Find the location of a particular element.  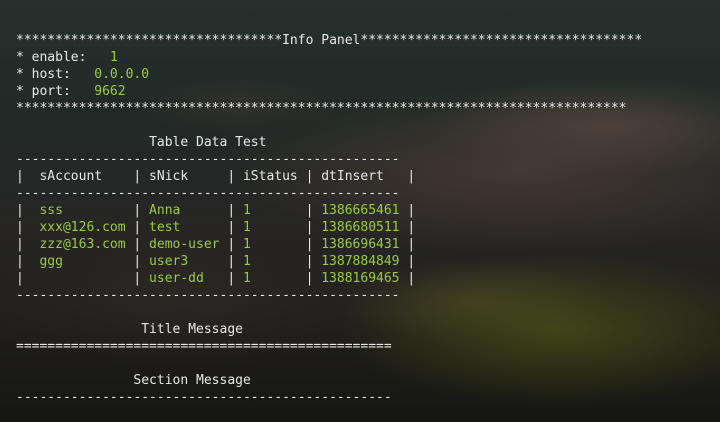

info-row-enable: * enable: 1 is located at coordinates (67, 57).